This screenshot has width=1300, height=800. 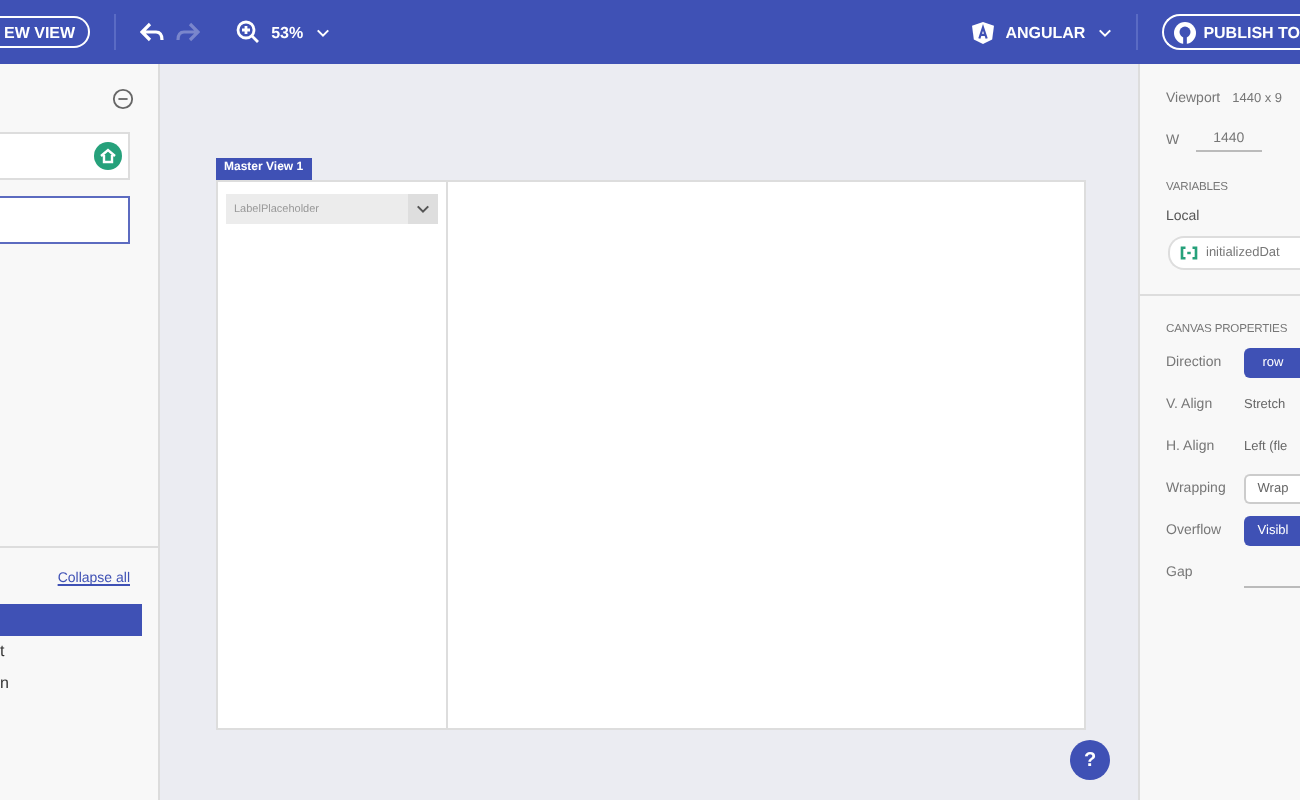 What do you see at coordinates (123, 98) in the screenshot?
I see `collapse-icon` at bounding box center [123, 98].